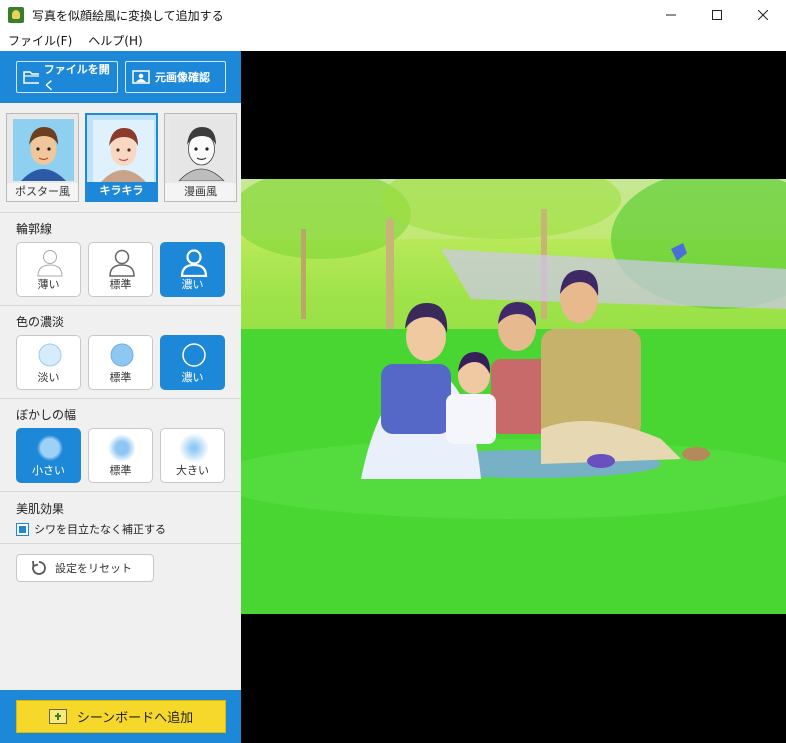 Image resolution: width=786 pixels, height=743 pixels. I want to click on color-depth-section: 色の濃淡 淡い 標準 濃い, so click(120, 352).